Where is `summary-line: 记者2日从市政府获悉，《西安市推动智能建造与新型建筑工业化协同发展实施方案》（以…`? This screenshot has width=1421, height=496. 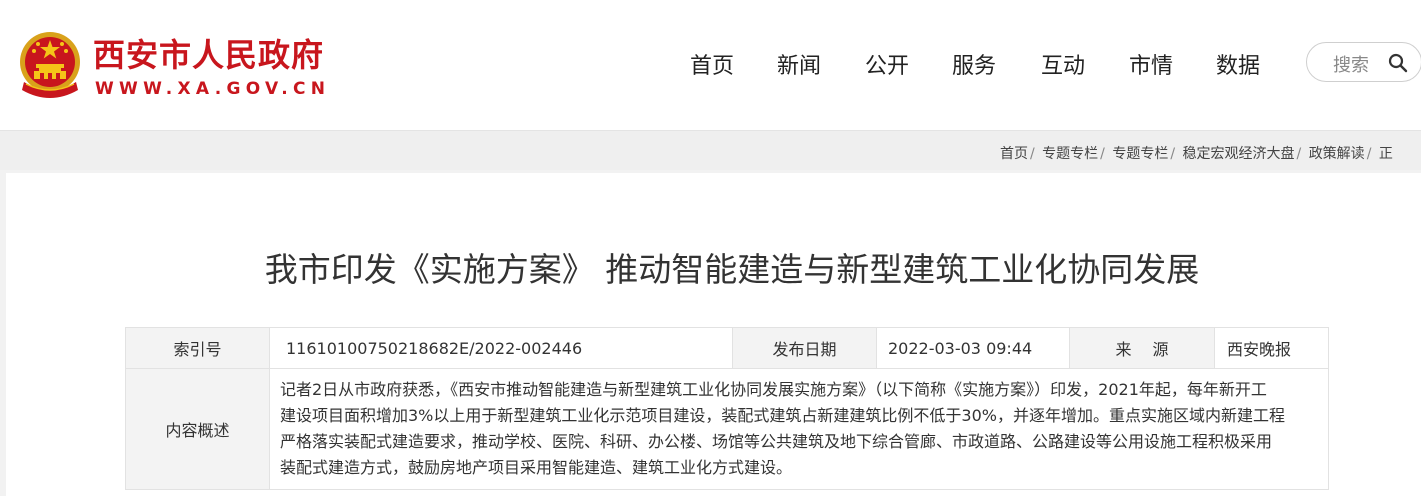 summary-line: 记者2日从市政府获悉，《西安市推动智能建造与新型建筑工业化协同发展实施方案》（以… is located at coordinates (773, 389).